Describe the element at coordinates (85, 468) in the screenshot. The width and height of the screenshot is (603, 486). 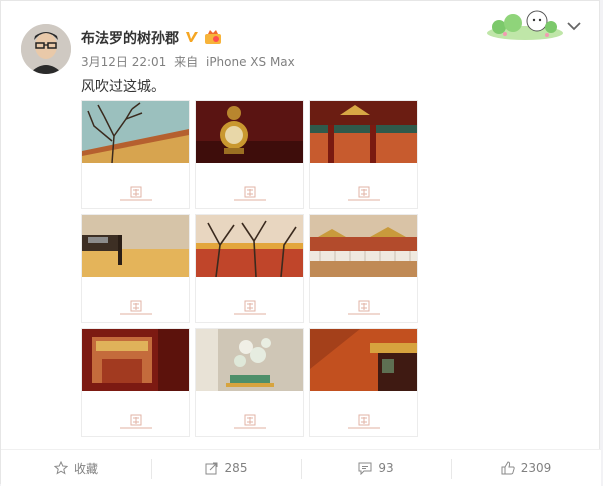
I see `favorite-label: 收藏` at that location.